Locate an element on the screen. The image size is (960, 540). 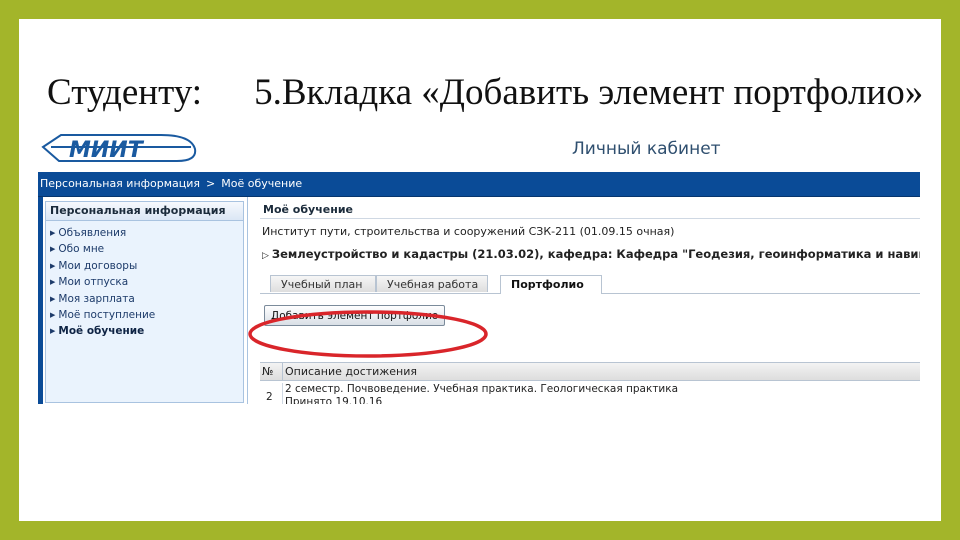
add-portfolio-item-button: Добавить элемент портфолио is located at coordinates (355, 315).